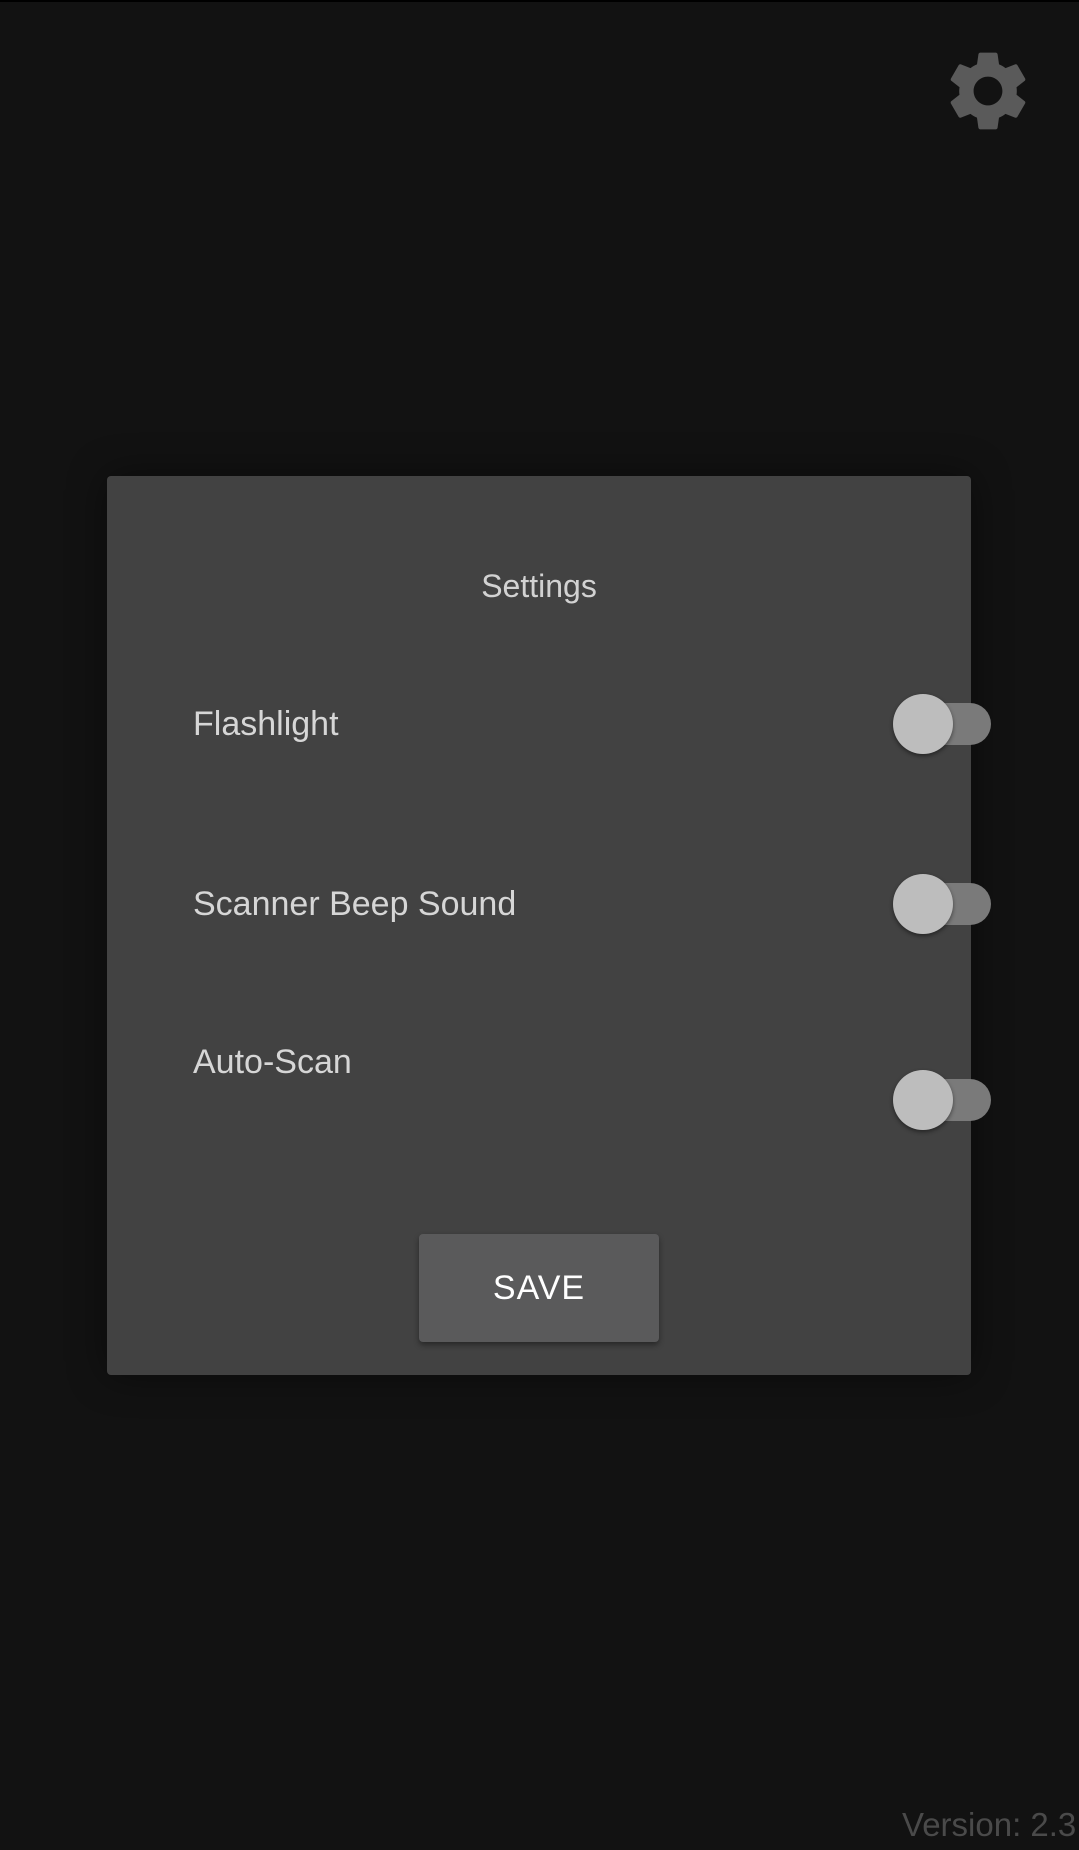 The height and width of the screenshot is (1850, 1079). What do you see at coordinates (266, 724) in the screenshot?
I see `option-label-flashlight: Flashlight` at bounding box center [266, 724].